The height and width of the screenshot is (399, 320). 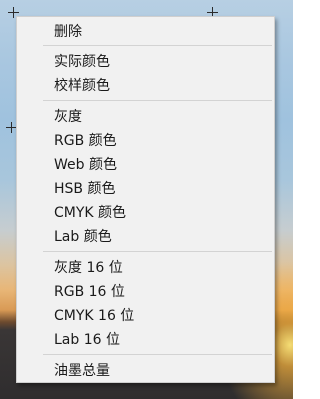 I want to click on menu-item-grayscale-16bit: 灰度 16 位, so click(x=145, y=268).